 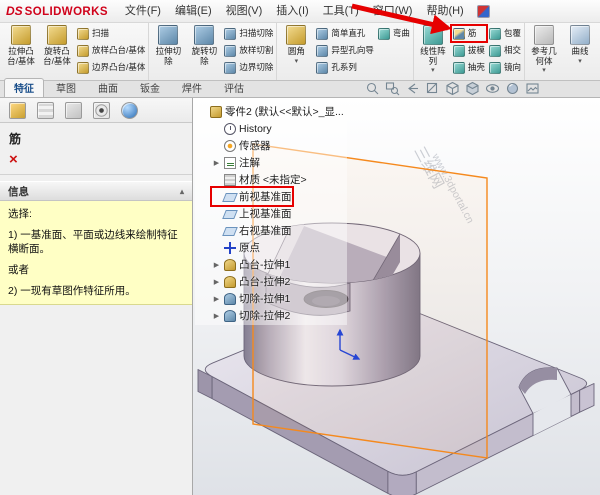 I want to click on menu-item-1: 编辑(E), so click(x=193, y=11).